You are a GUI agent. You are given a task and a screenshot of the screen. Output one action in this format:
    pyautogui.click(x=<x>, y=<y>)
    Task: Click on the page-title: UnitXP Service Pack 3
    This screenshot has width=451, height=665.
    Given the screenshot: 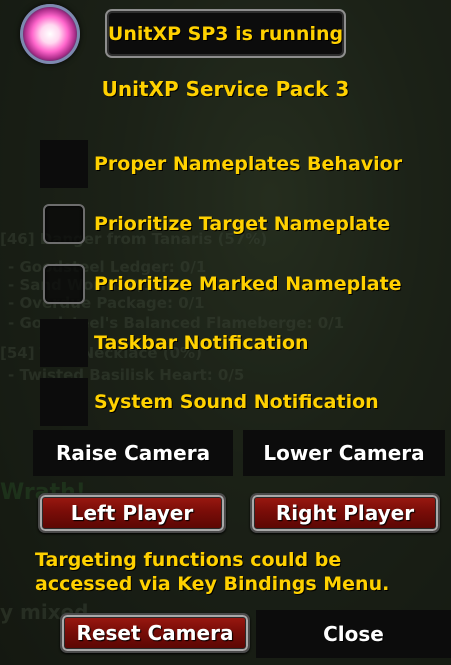 What is the action you would take?
    pyautogui.click(x=225, y=89)
    